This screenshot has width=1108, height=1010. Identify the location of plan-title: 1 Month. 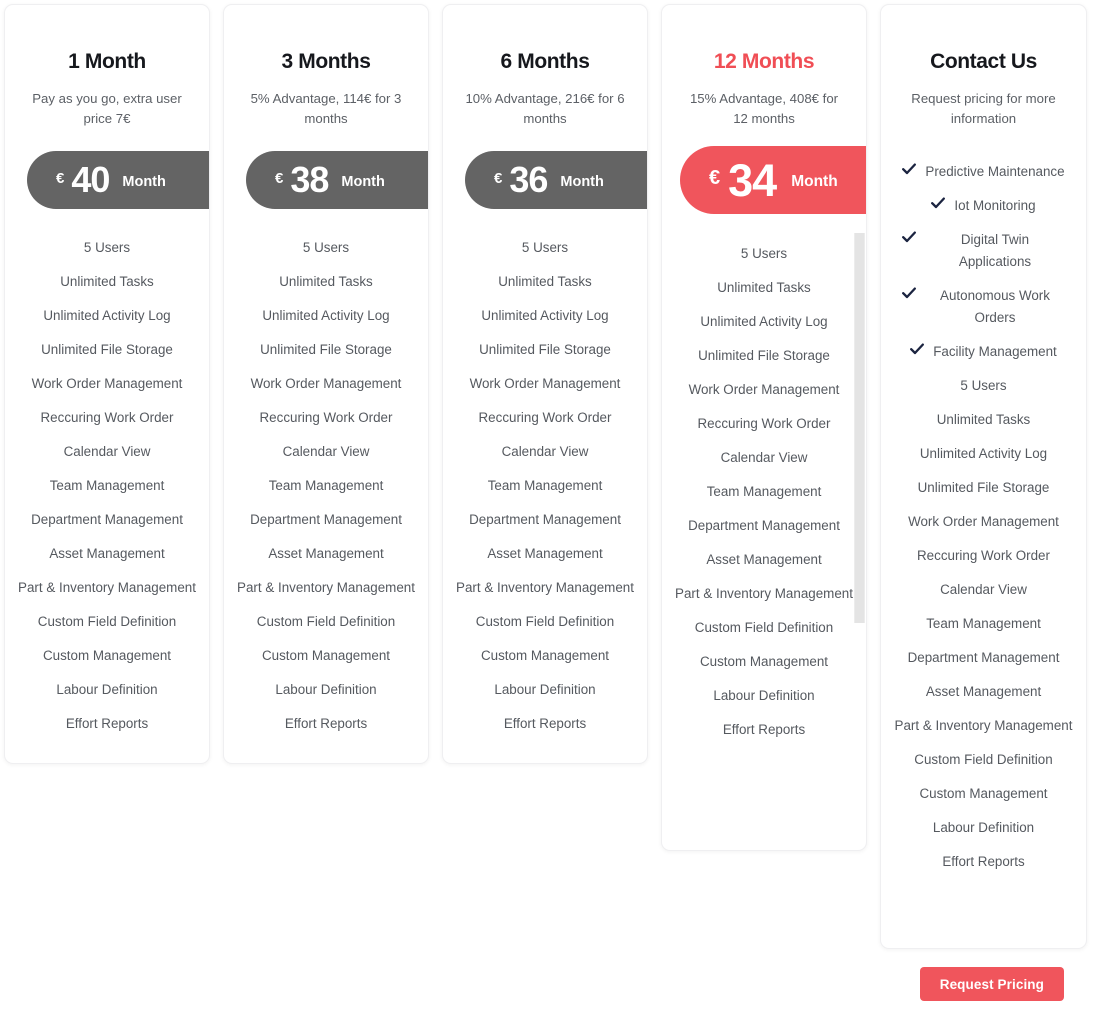
(107, 61).